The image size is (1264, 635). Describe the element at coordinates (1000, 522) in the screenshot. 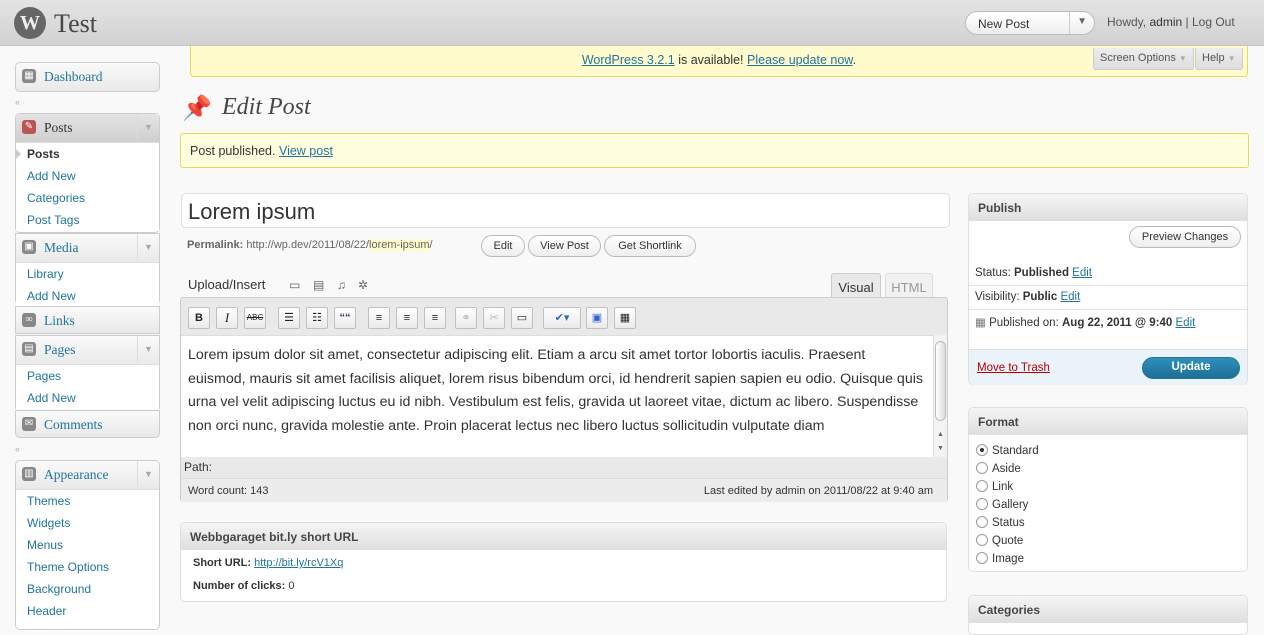

I see `format-option-status: Status` at that location.